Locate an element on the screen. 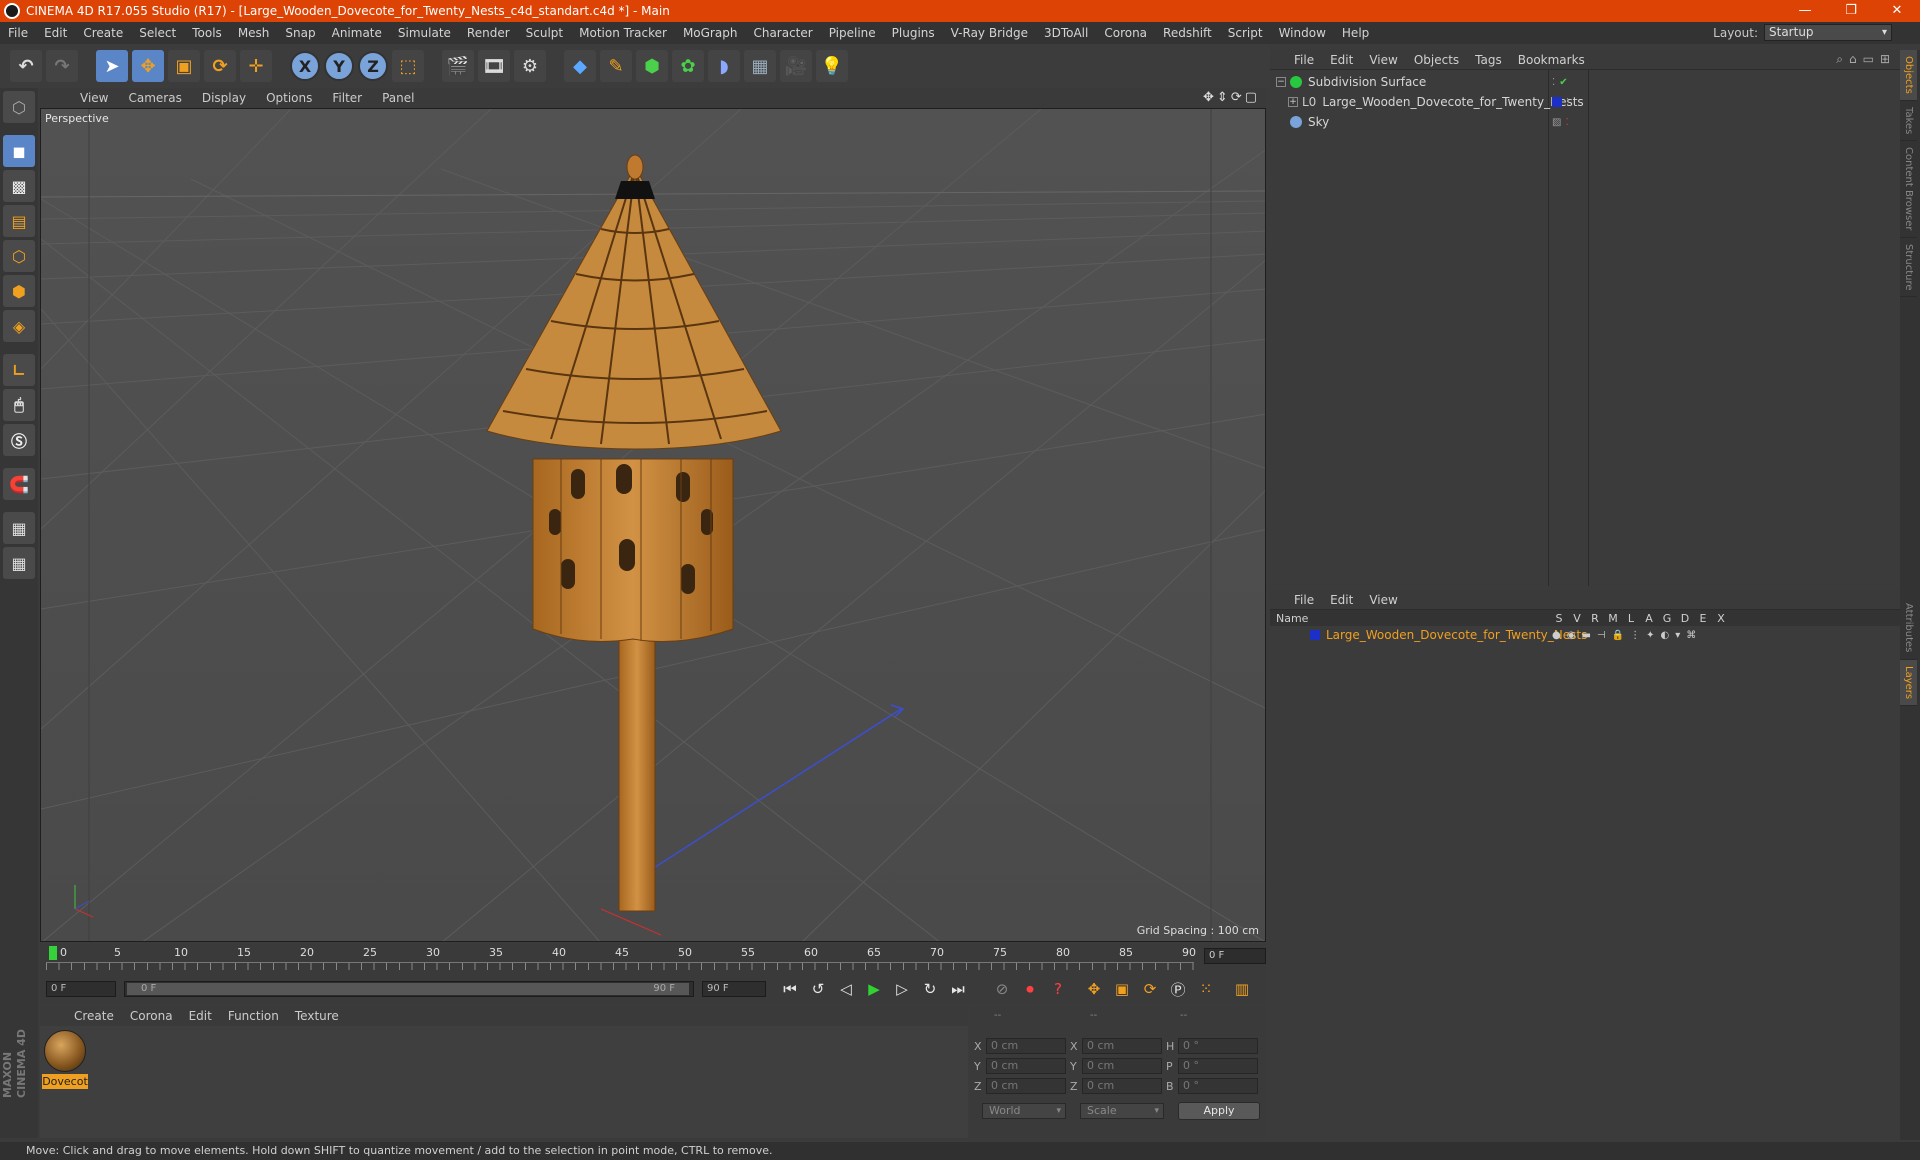 Image resolution: width=1920 pixels, height=1160 pixels. key-position-icon: ✥ is located at coordinates (1094, 989).